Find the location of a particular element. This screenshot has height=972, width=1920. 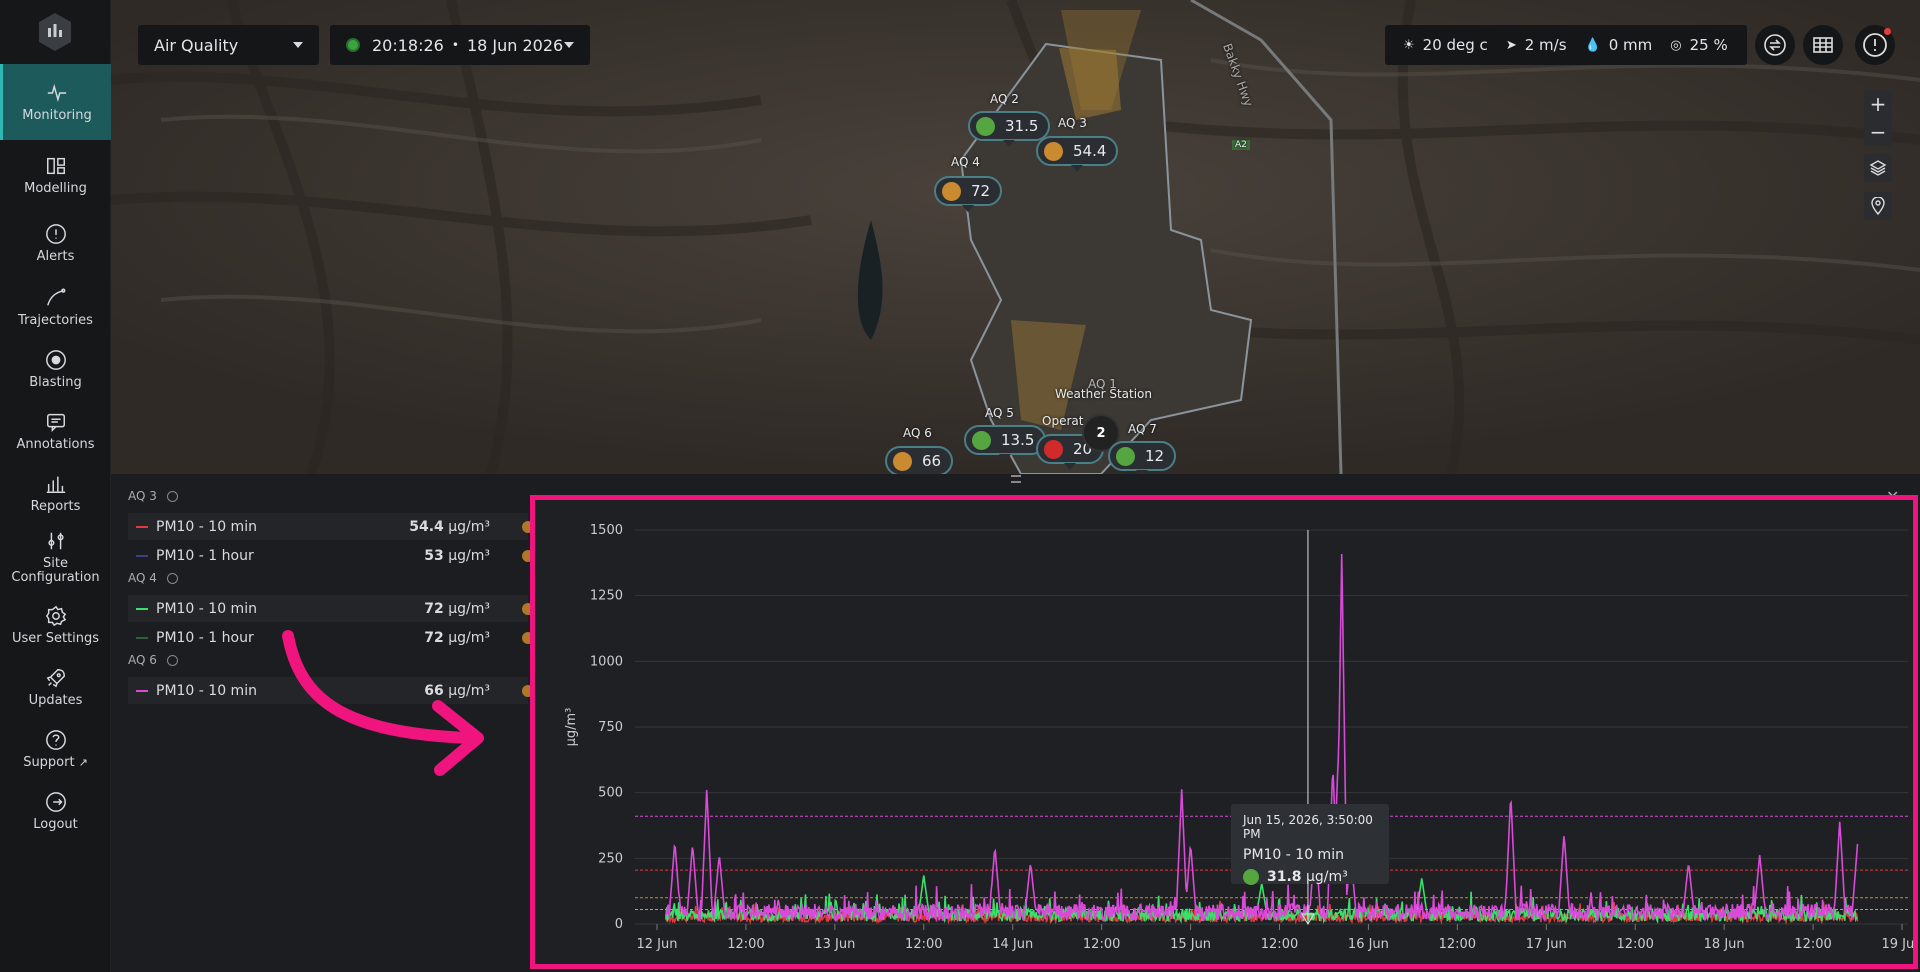

swap-icon is located at coordinates (1775, 45).